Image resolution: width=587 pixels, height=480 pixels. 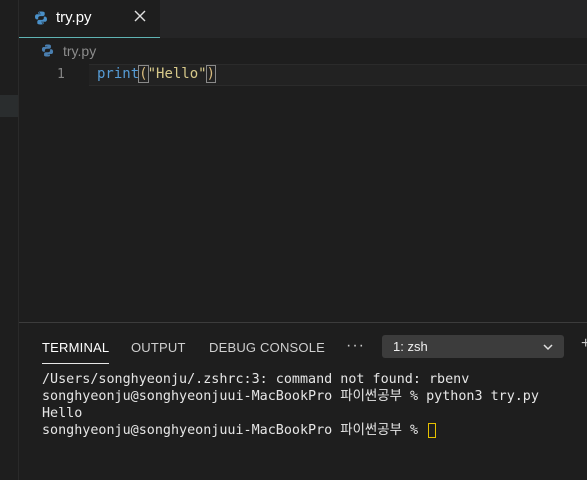 I want to click on tab-output: OUTPUT, so click(x=158, y=347).